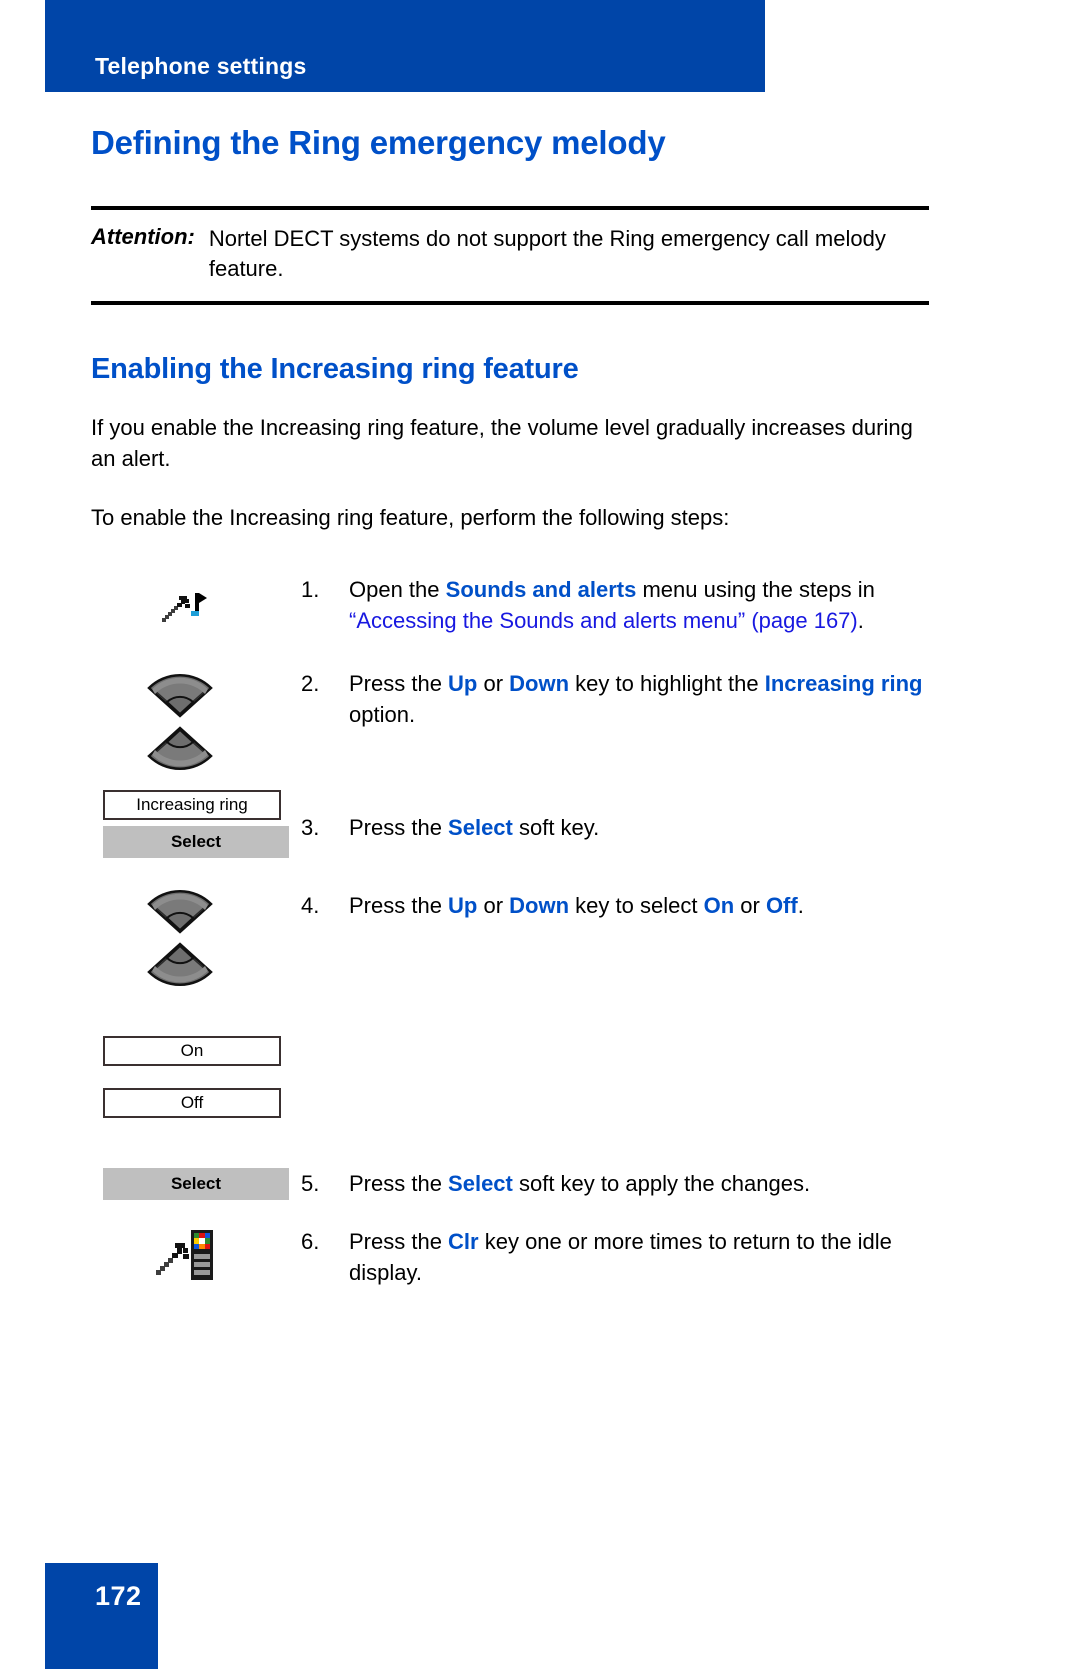 The width and height of the screenshot is (1080, 1669). Describe the element at coordinates (196, 842) in the screenshot. I see `softkey-select: Select` at that location.